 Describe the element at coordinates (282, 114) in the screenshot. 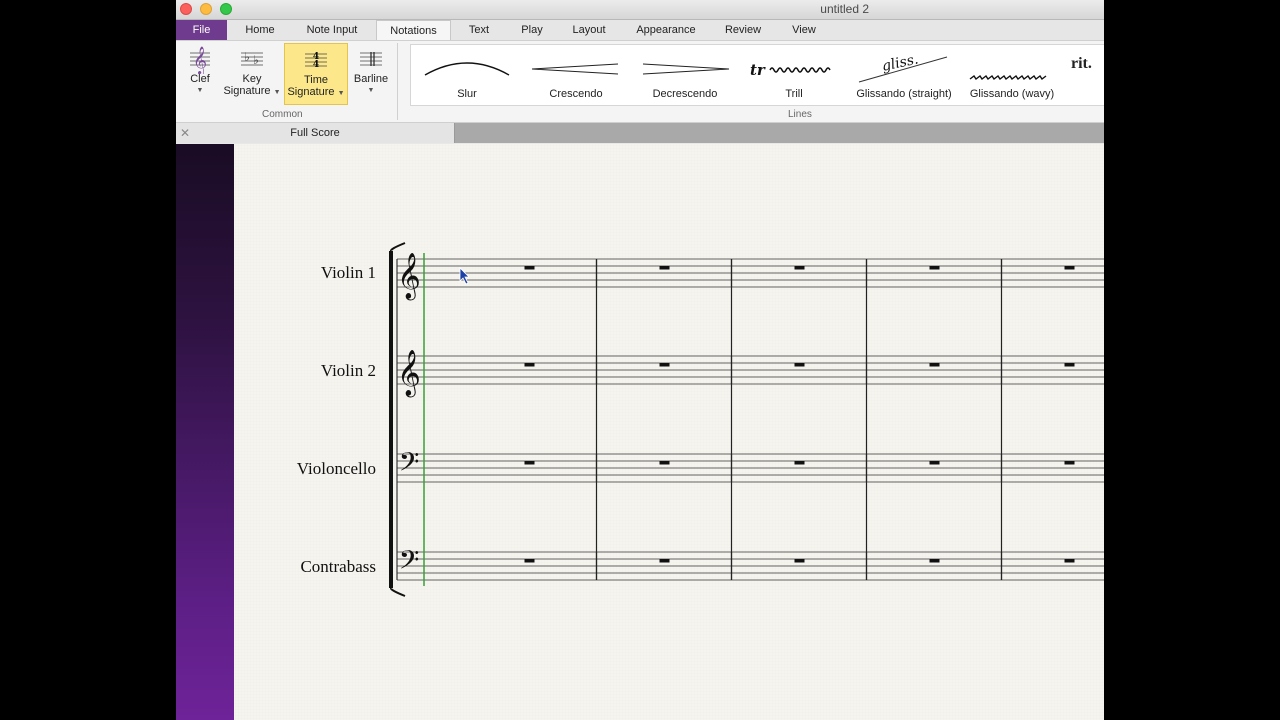

I see `group-label-common: Common` at that location.